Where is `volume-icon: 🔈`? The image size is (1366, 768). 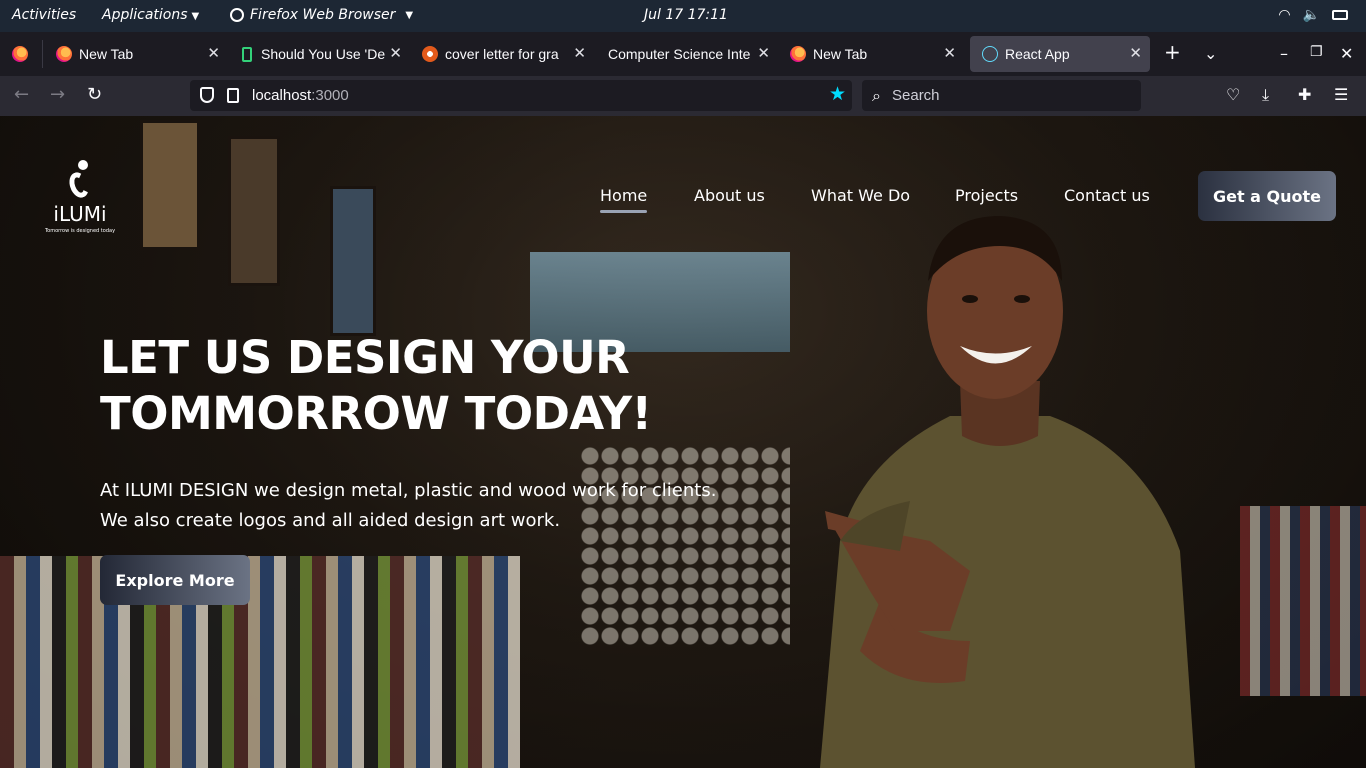
volume-icon: 🔈 is located at coordinates (1311, 15).